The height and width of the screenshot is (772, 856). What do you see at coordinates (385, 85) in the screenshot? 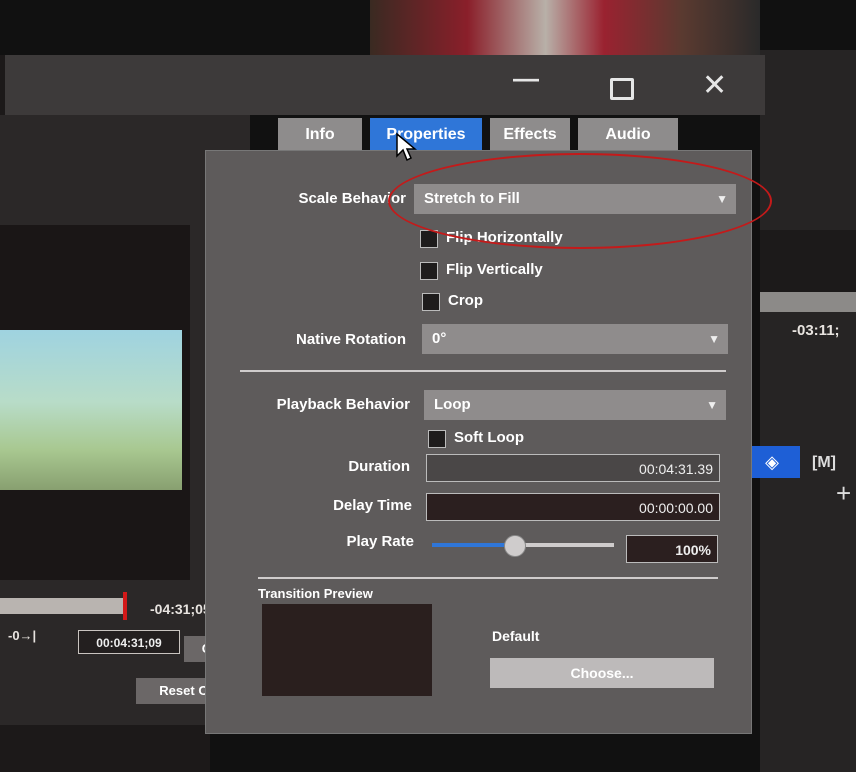
I see `window-titlebar` at bounding box center [385, 85].